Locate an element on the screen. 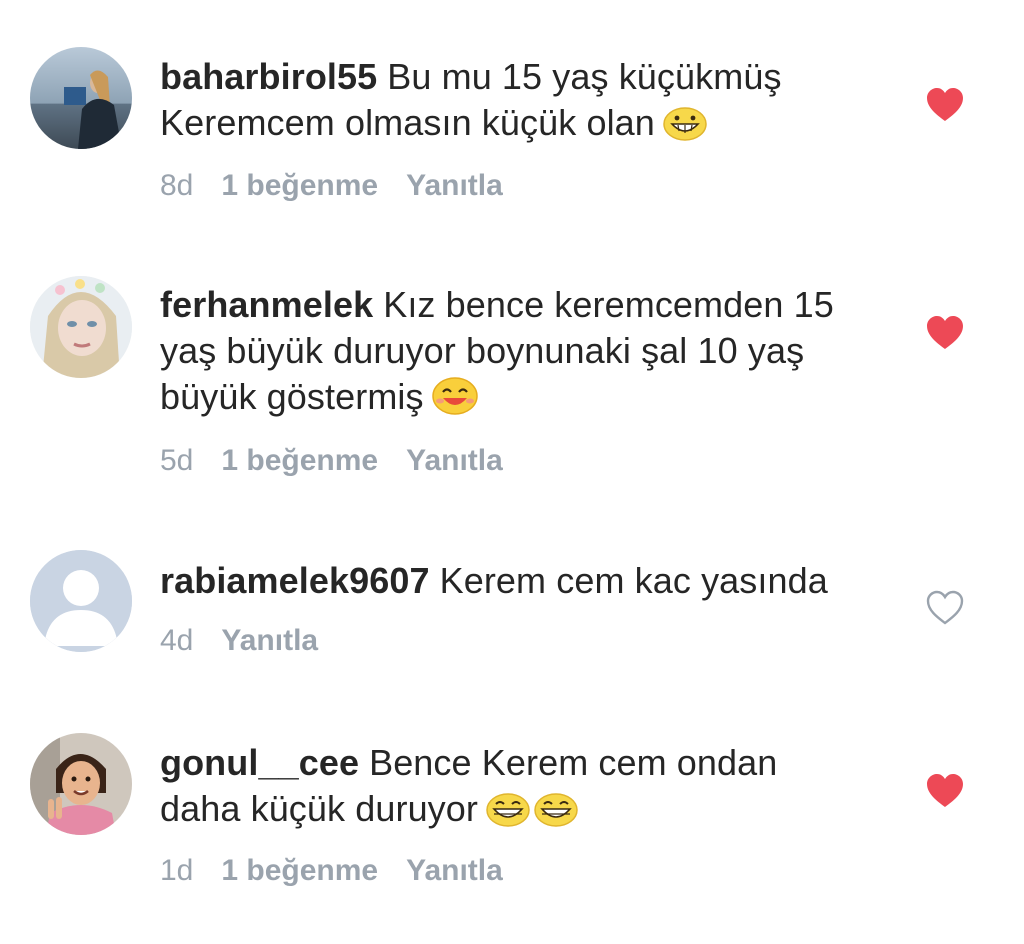 The height and width of the screenshot is (944, 1024). comment-username: baharbirol55 is located at coordinates (268, 76).